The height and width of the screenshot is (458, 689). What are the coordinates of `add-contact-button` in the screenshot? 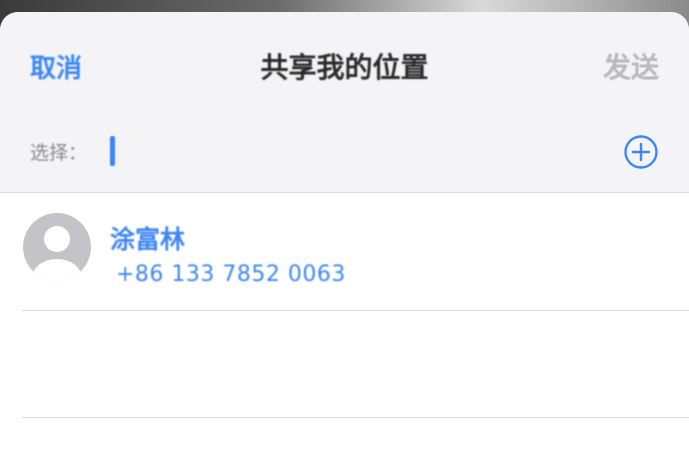 It's located at (641, 152).